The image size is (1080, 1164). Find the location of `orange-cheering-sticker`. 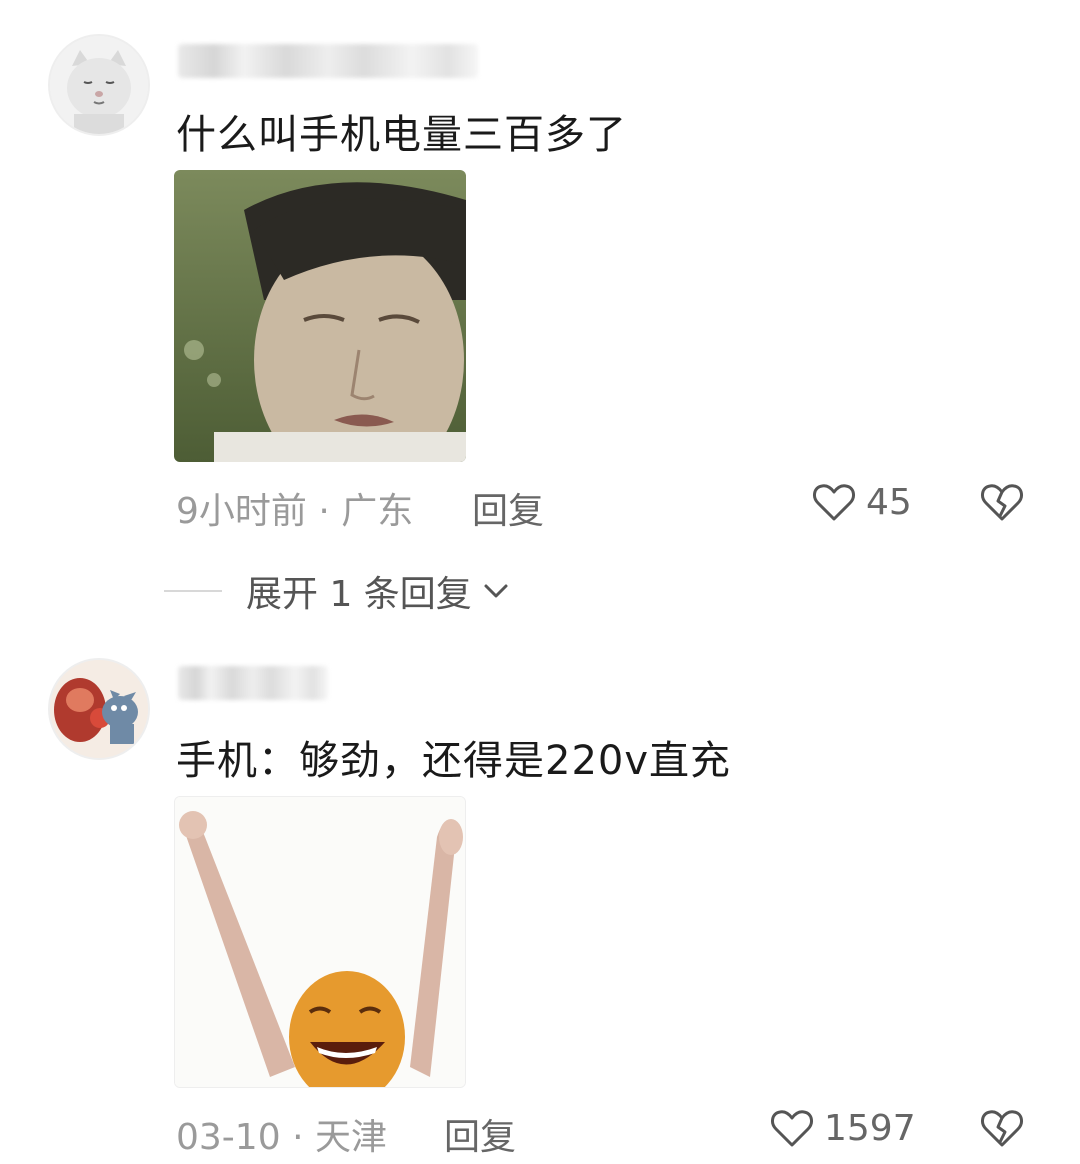

orange-cheering-sticker is located at coordinates (320, 942).